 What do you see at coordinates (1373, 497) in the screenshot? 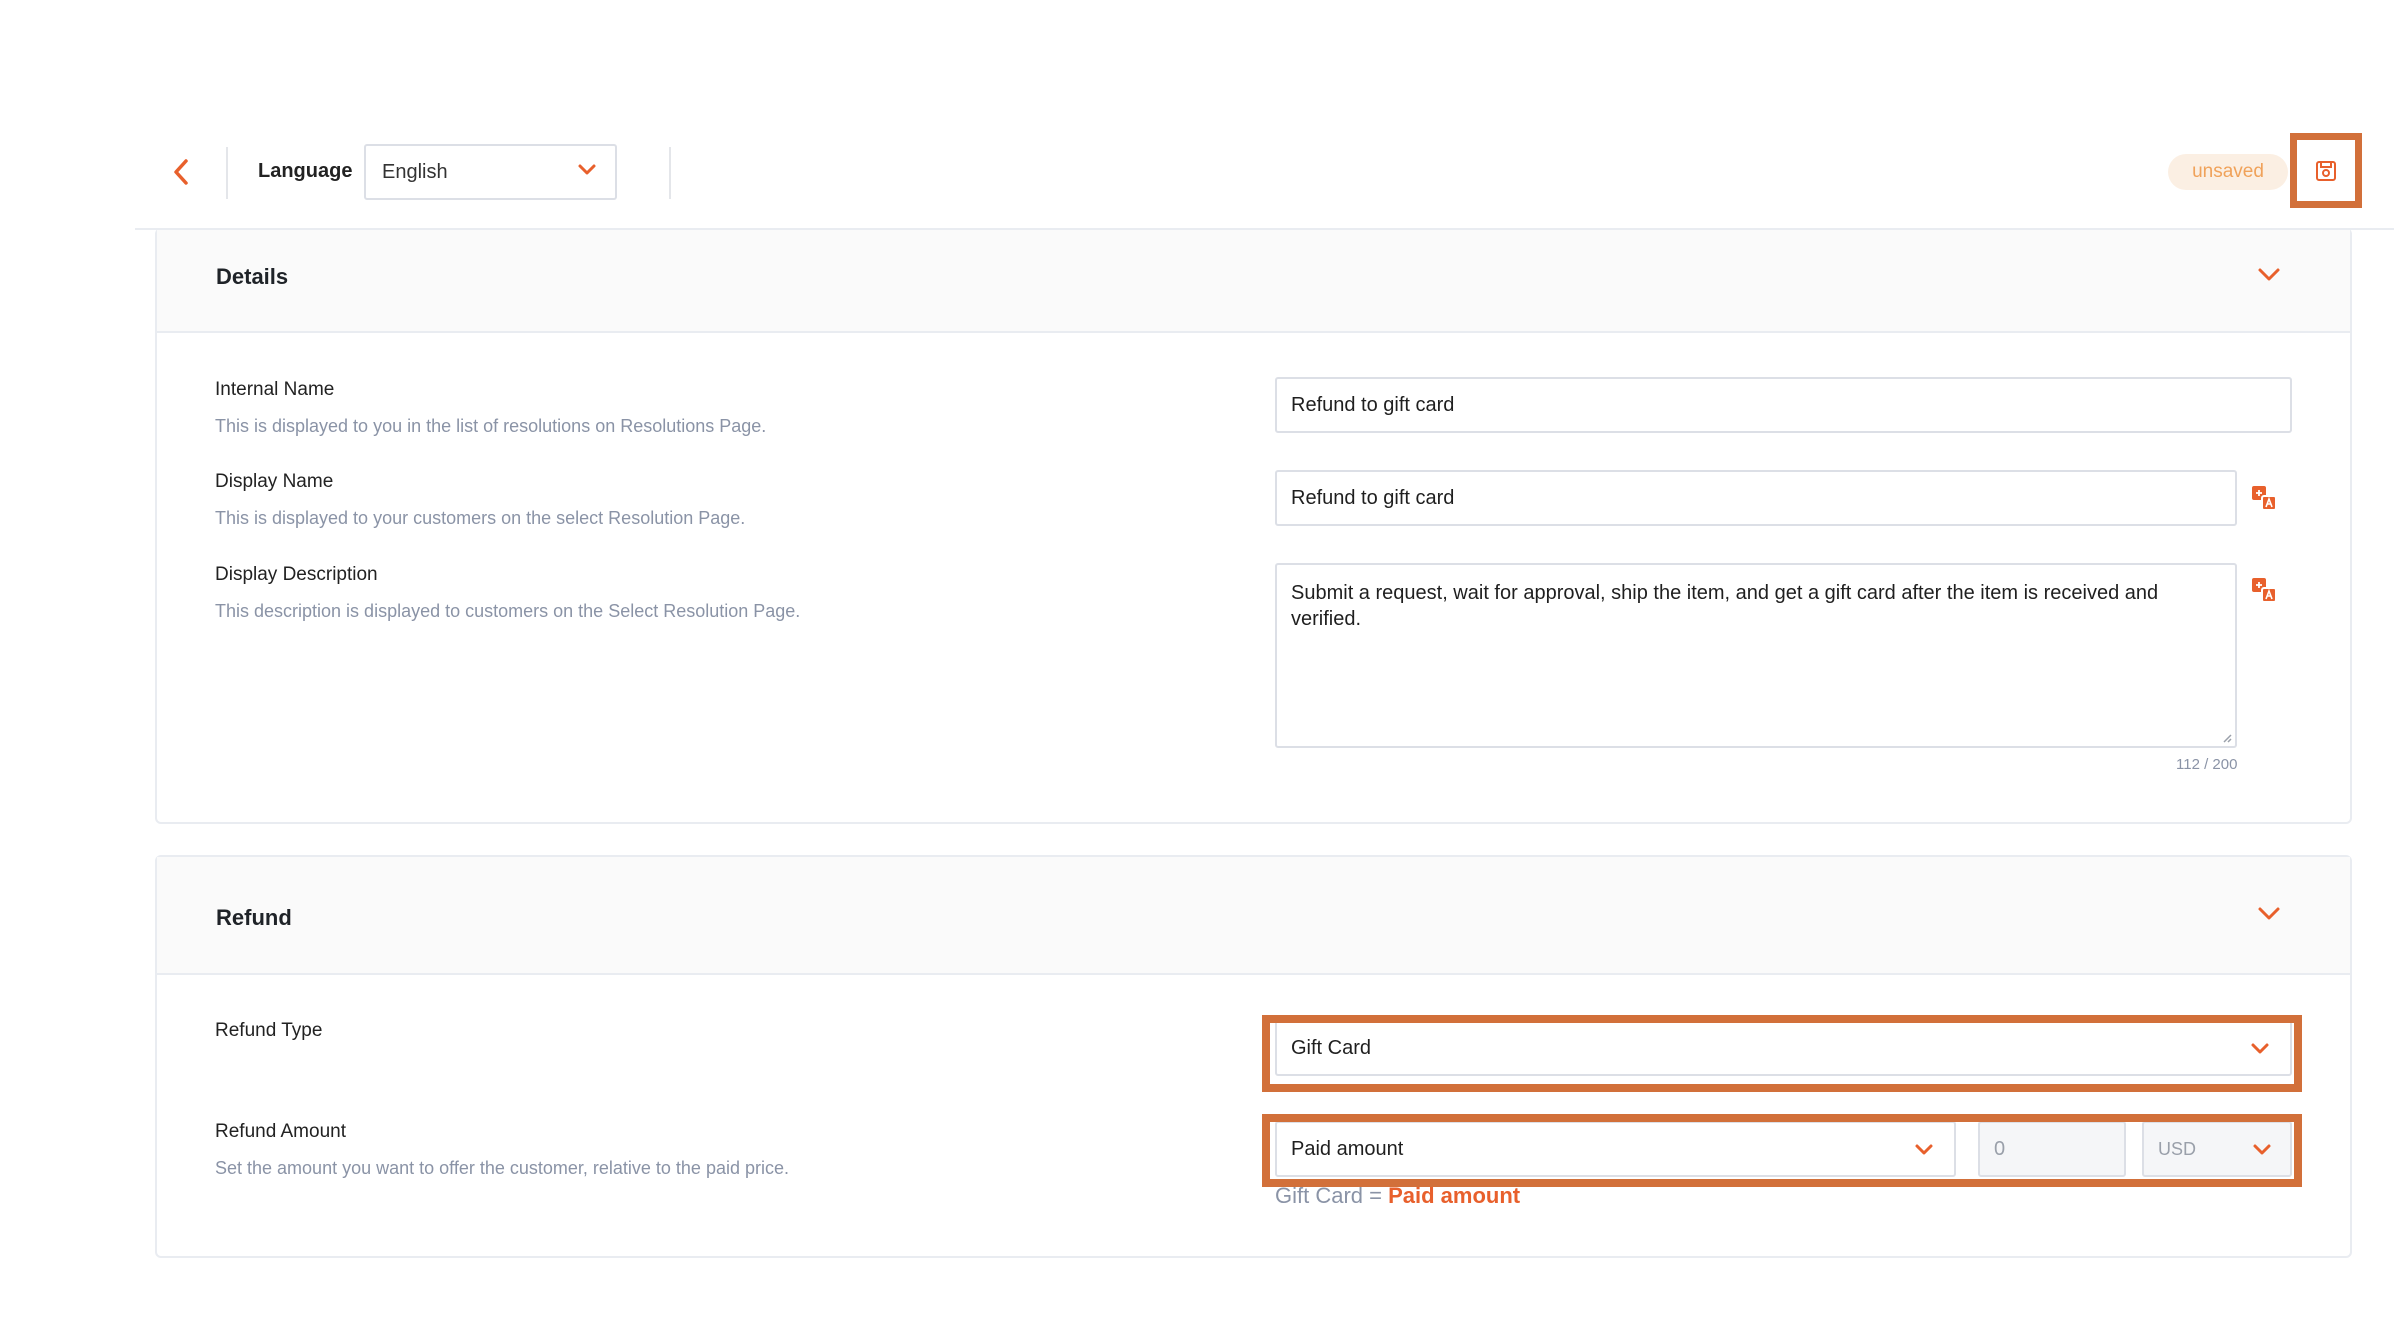
I see `display-name-value: Refund to gift card` at bounding box center [1373, 497].